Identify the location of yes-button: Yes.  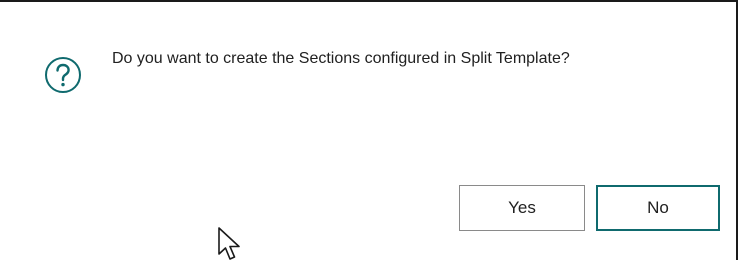
(522, 208).